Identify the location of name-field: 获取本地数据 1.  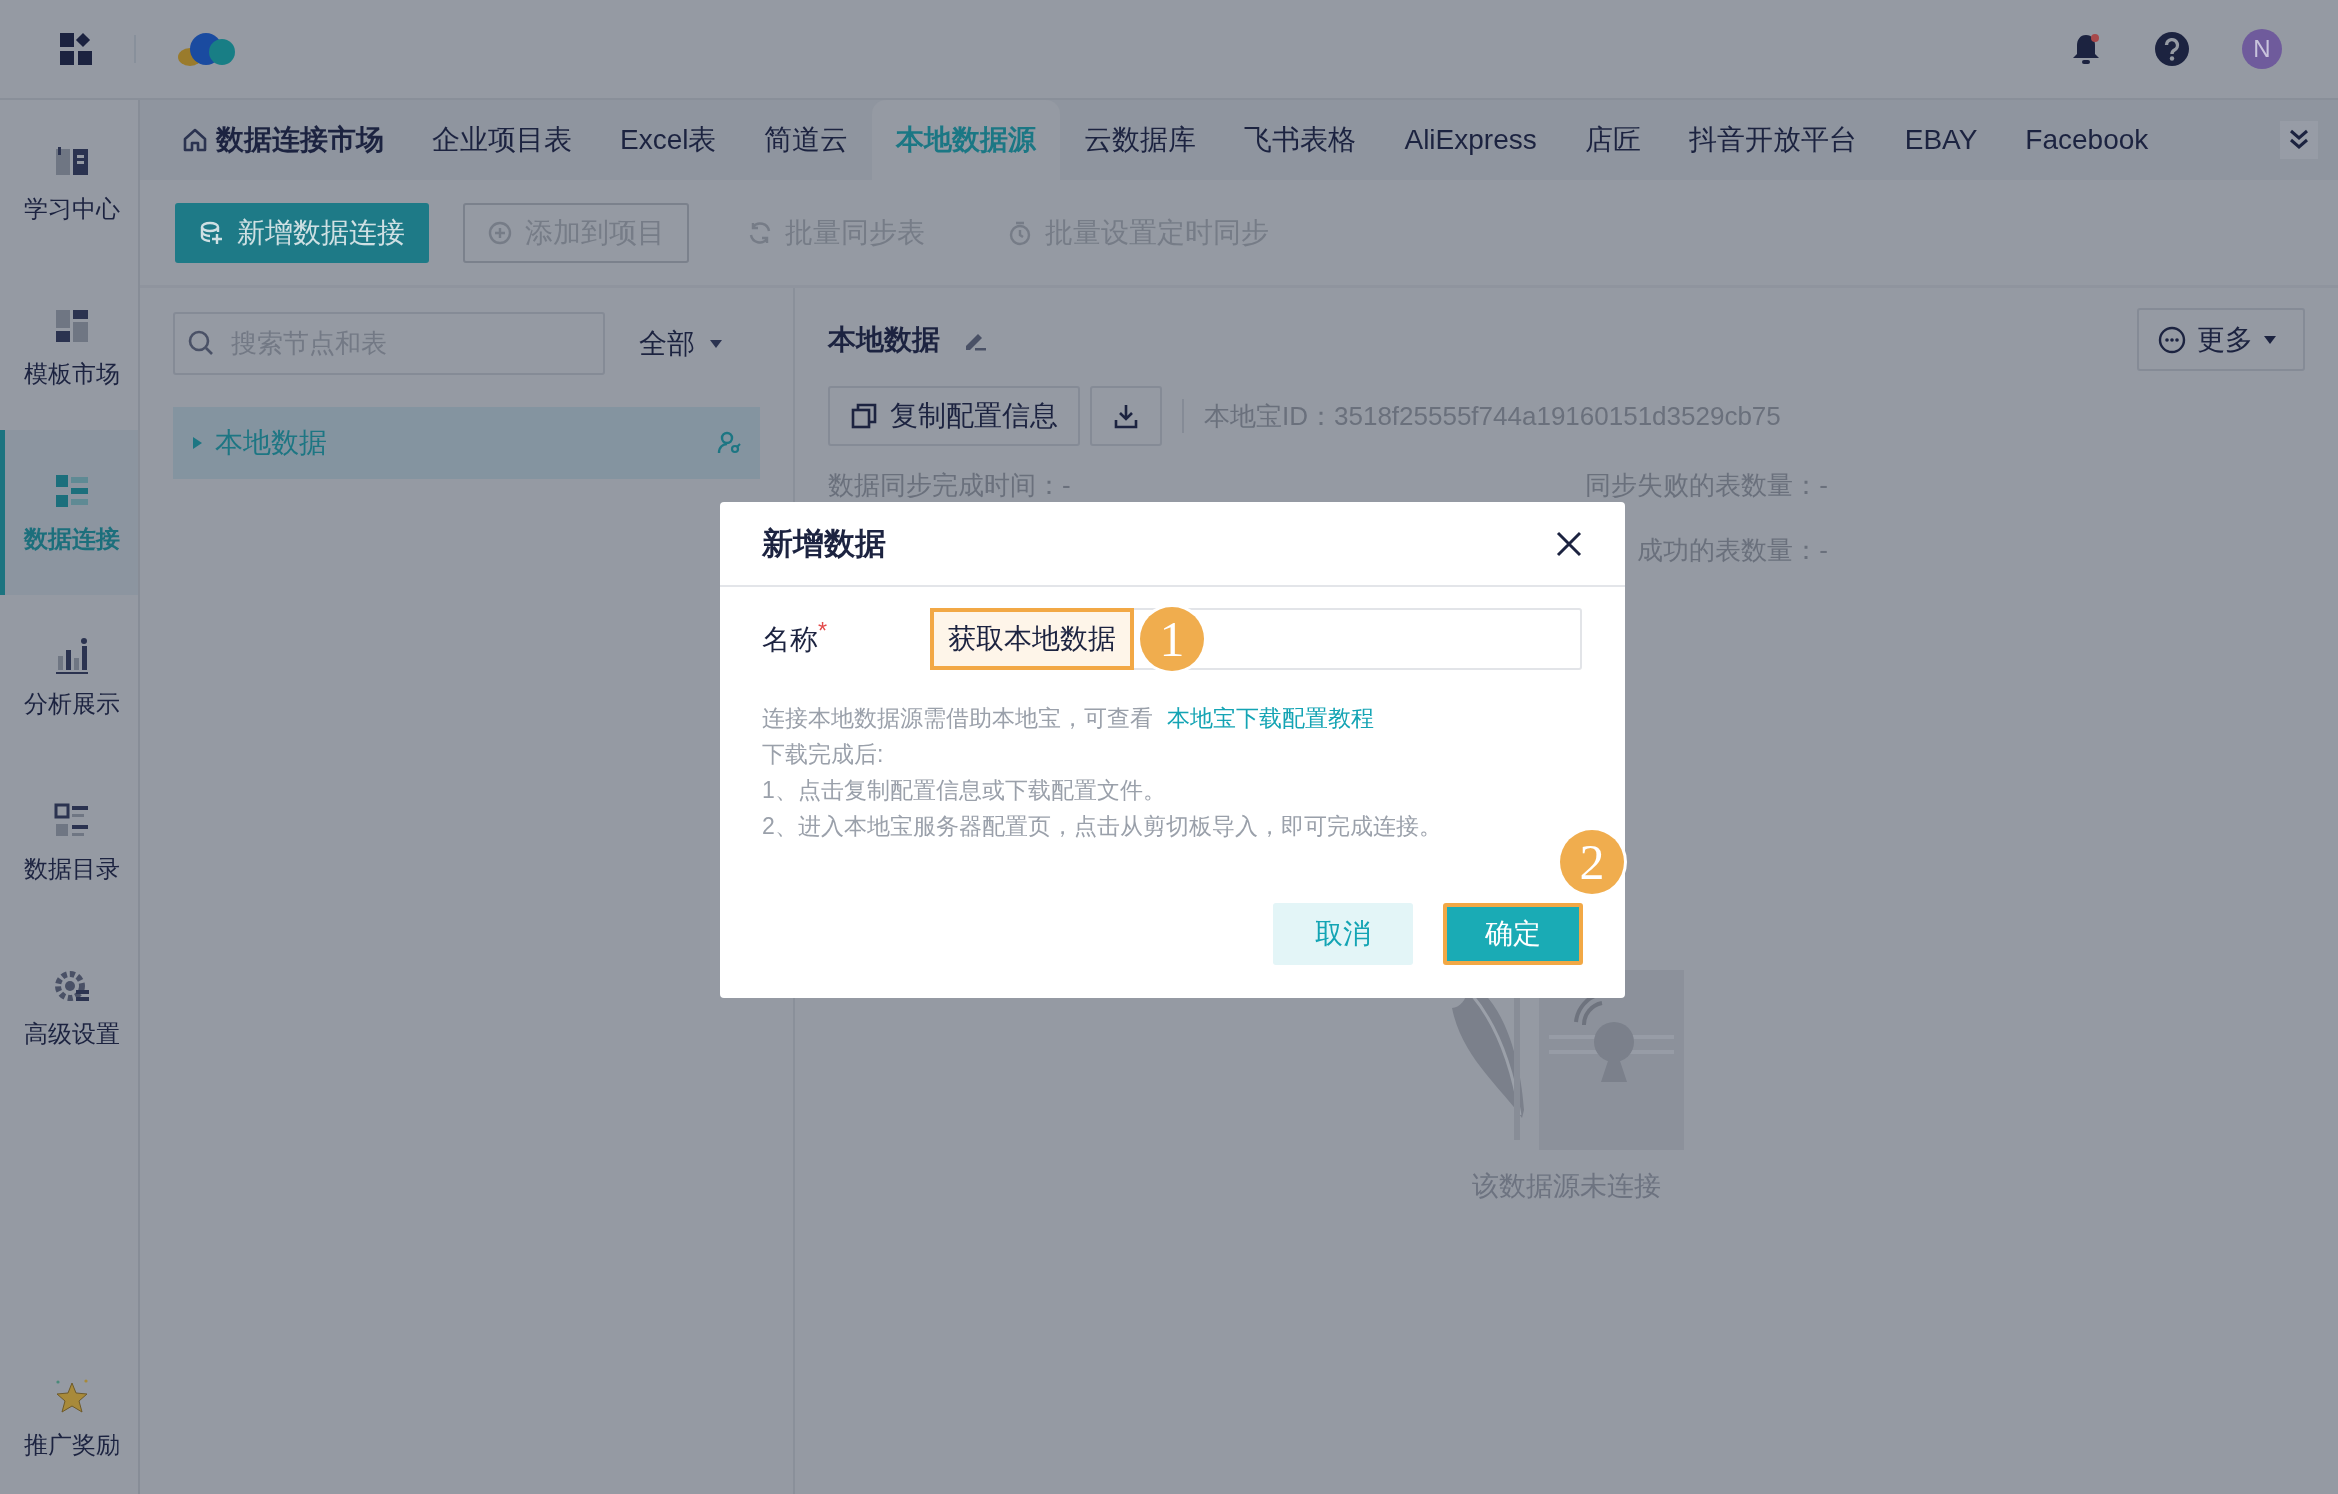
(1256, 639).